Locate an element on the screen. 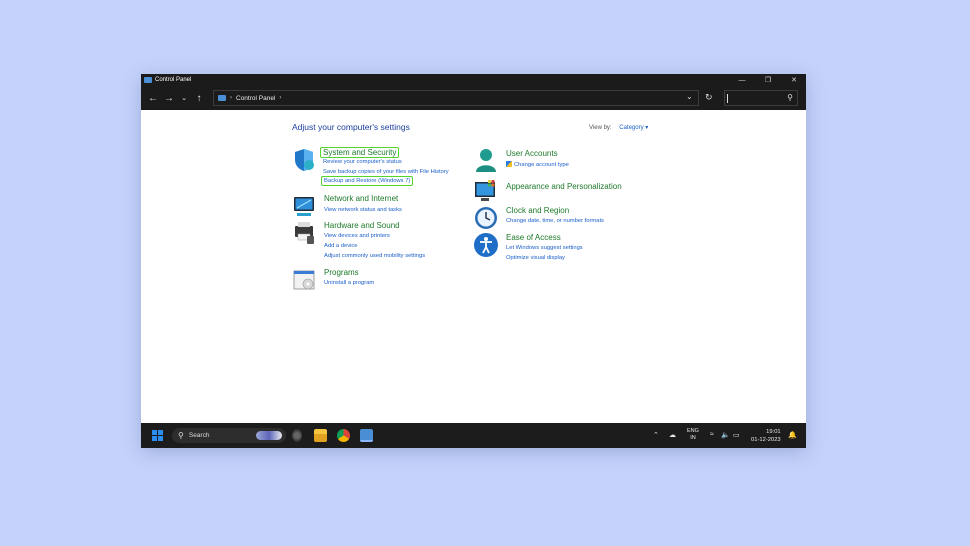 This screenshot has width=970, height=546. backup-restore-link: Backup and Restore (Windows 7) is located at coordinates (367, 181).